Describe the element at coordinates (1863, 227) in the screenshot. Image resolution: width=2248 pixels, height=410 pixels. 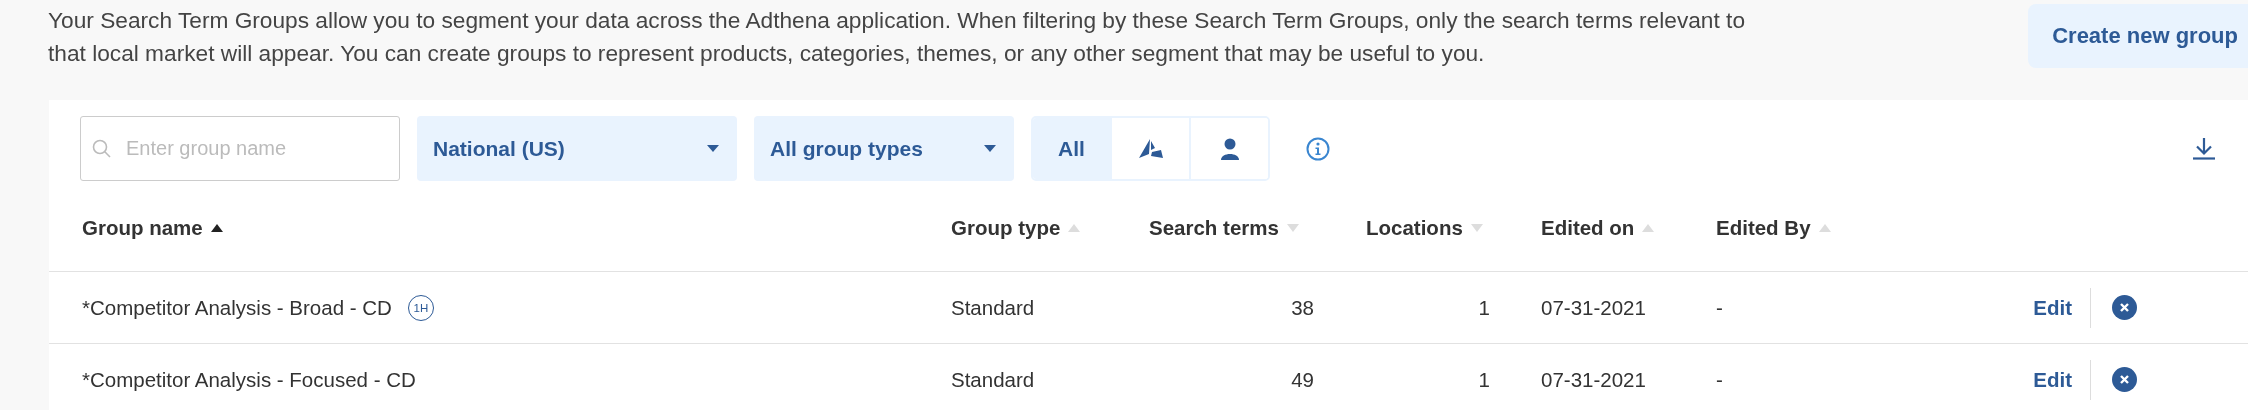
I see `column-header: Edited By` at that location.